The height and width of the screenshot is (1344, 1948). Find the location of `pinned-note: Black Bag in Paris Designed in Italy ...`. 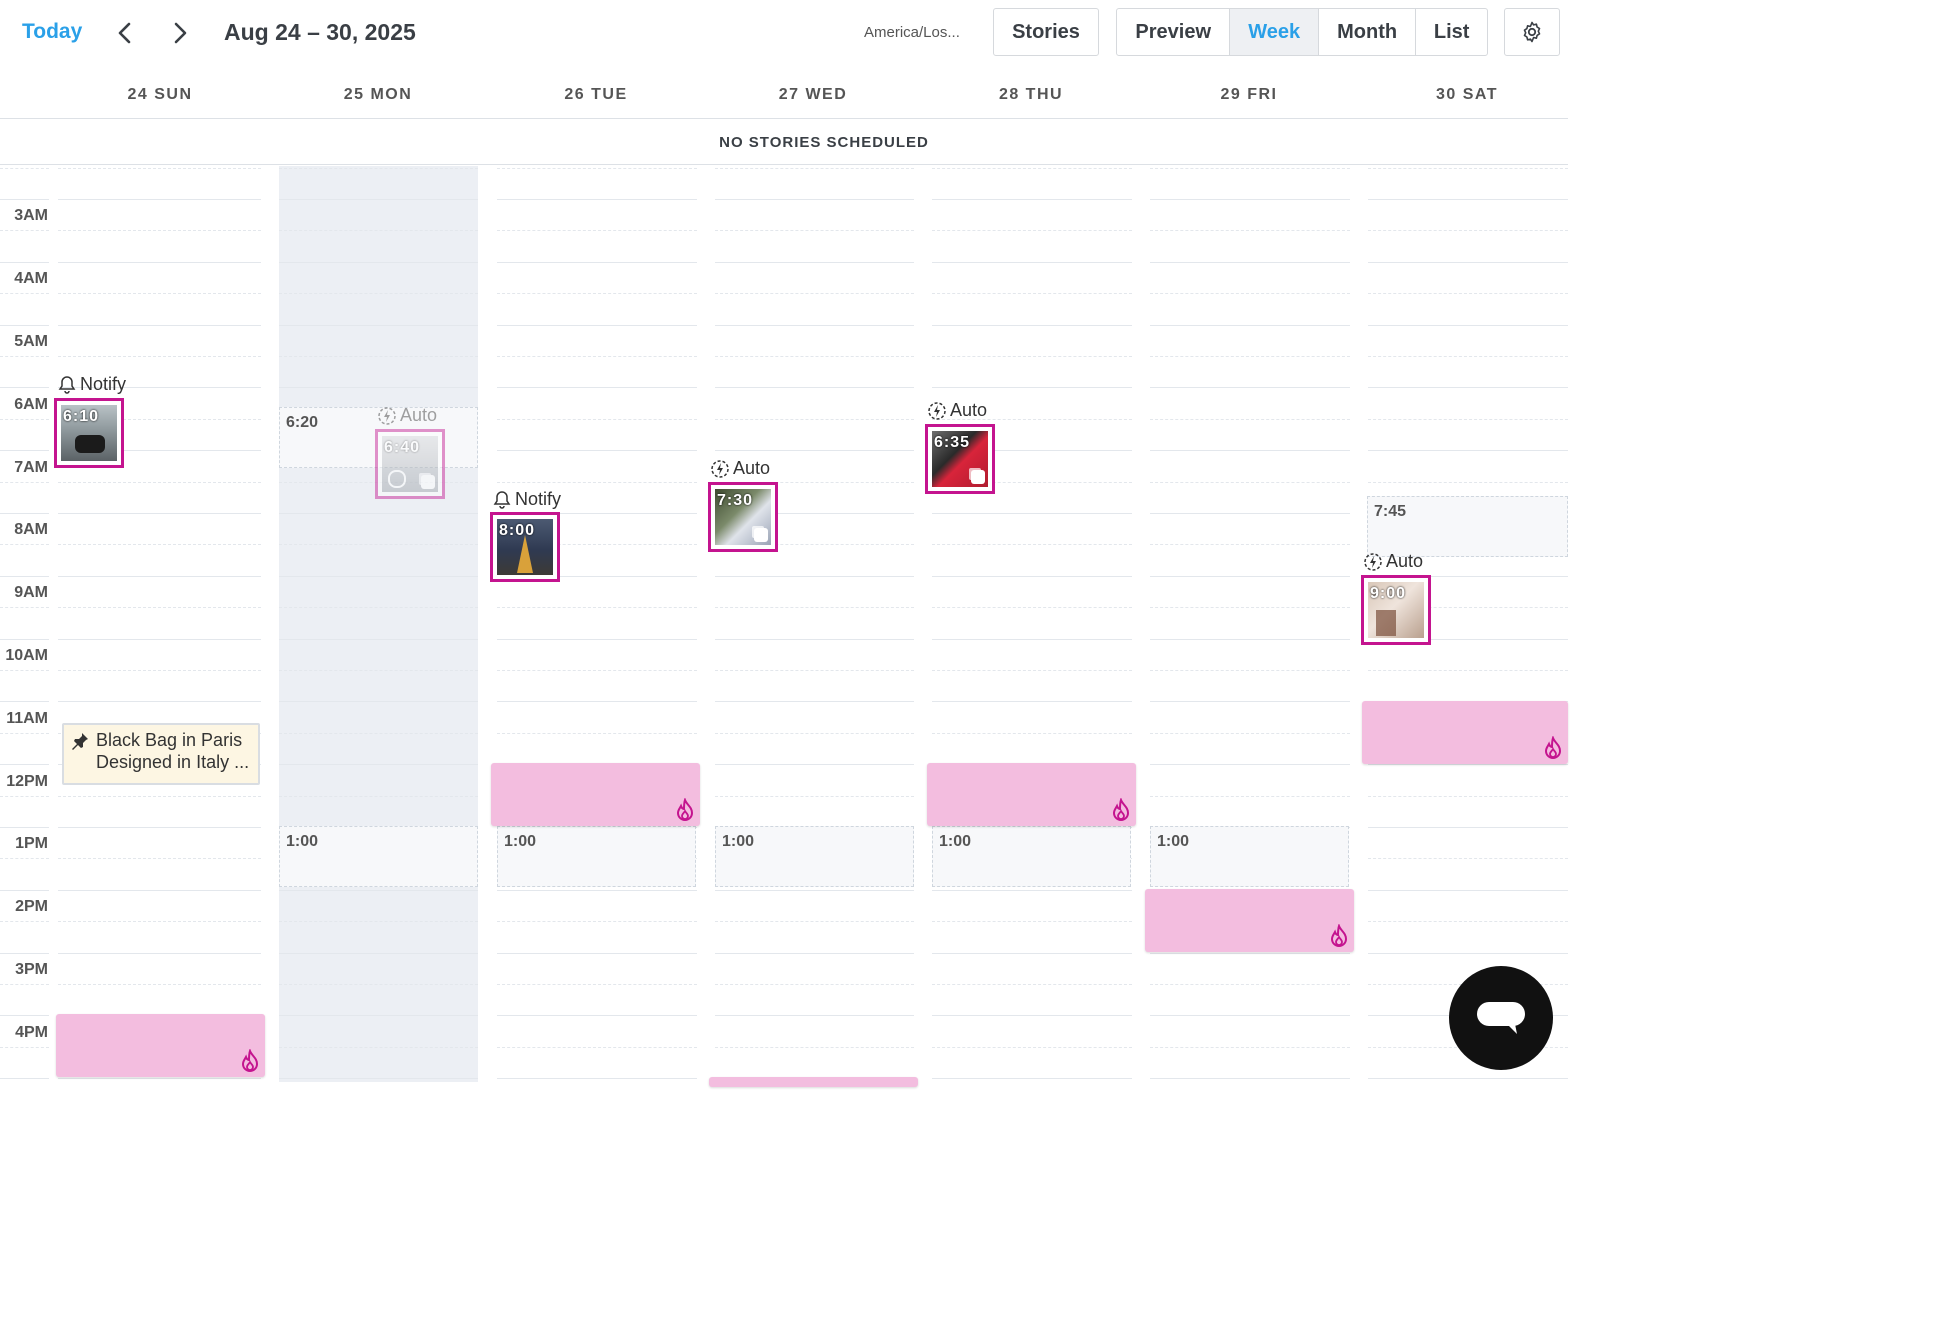

pinned-note: Black Bag in Paris Designed in Italy ... is located at coordinates (161, 754).